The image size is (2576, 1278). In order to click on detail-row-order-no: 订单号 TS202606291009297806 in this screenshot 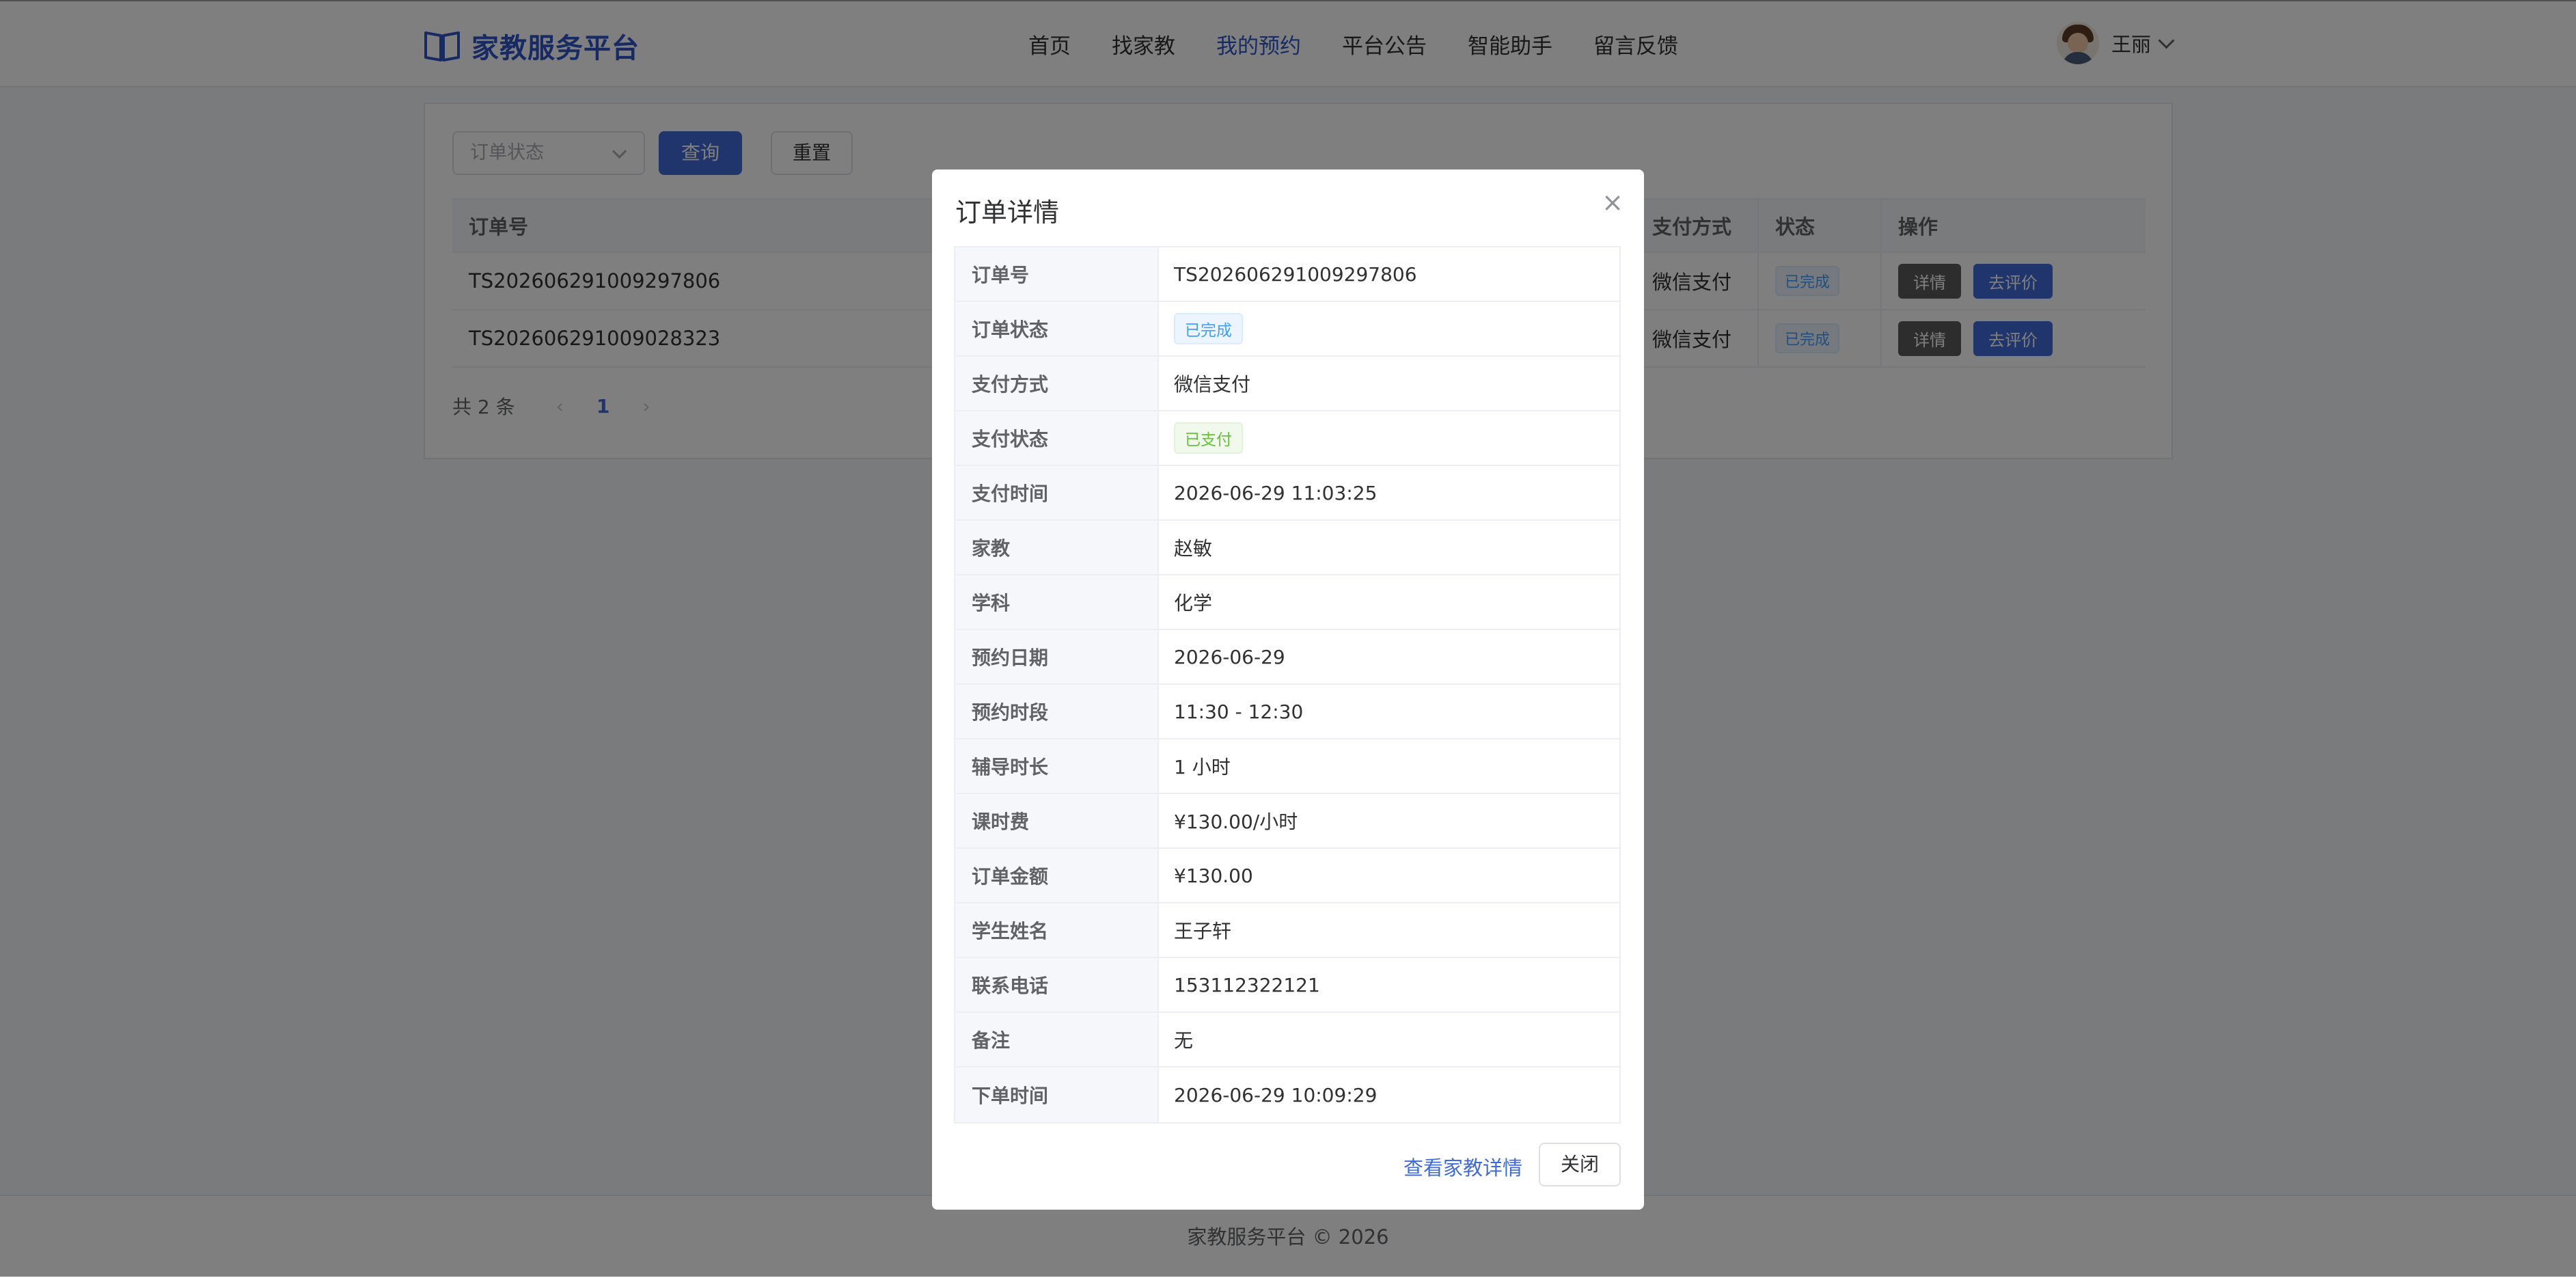, I will do `click(1287, 274)`.